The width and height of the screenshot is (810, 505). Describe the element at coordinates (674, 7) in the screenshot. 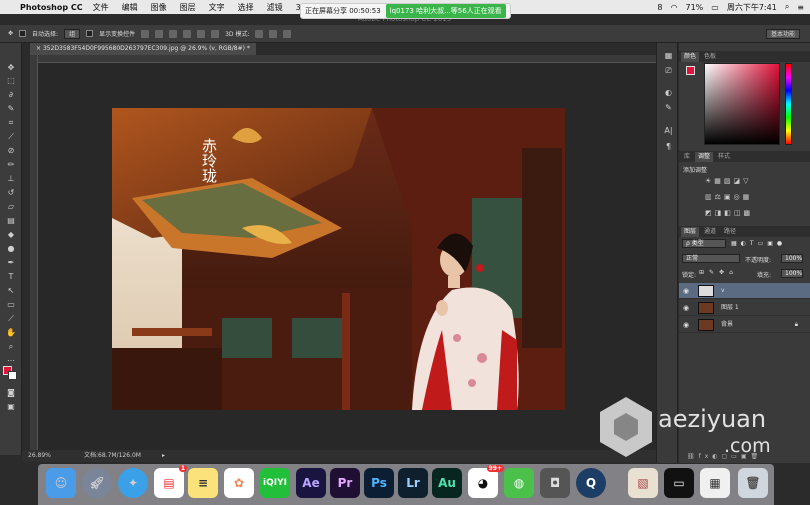

I see `wifi-icon: ◠` at that location.